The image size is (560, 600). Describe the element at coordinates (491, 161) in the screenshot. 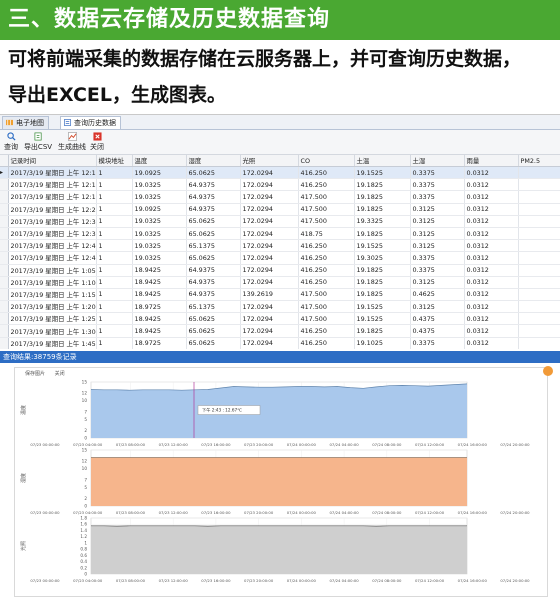

I see `column-header: 雨量` at that location.